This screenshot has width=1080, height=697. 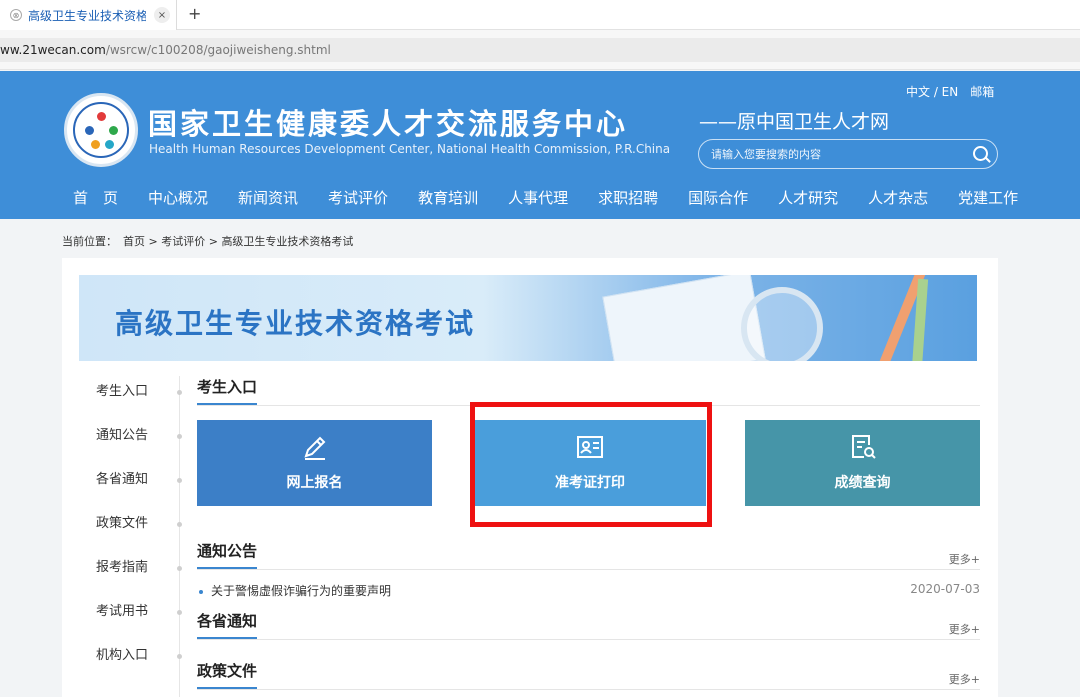 What do you see at coordinates (782, 324) in the screenshot?
I see `banner-magnifier-graphic` at bounding box center [782, 324].